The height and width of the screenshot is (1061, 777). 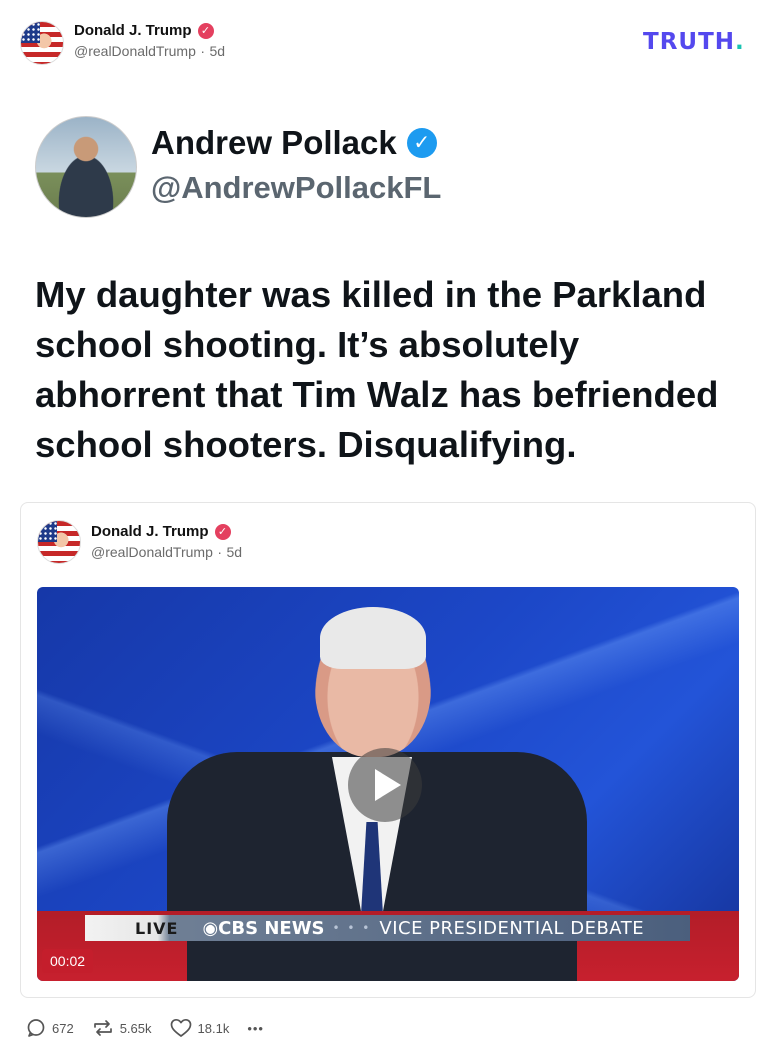 What do you see at coordinates (213, 1028) in the screenshot?
I see `like-count: 18.1k` at bounding box center [213, 1028].